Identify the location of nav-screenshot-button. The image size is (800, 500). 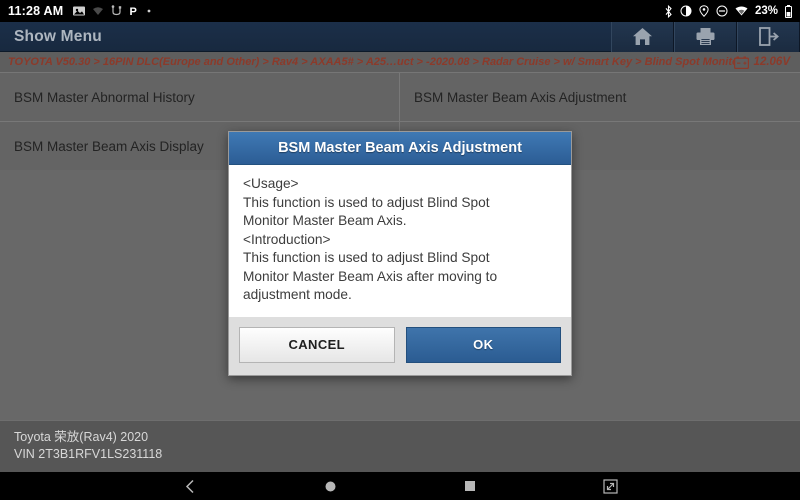
(610, 486).